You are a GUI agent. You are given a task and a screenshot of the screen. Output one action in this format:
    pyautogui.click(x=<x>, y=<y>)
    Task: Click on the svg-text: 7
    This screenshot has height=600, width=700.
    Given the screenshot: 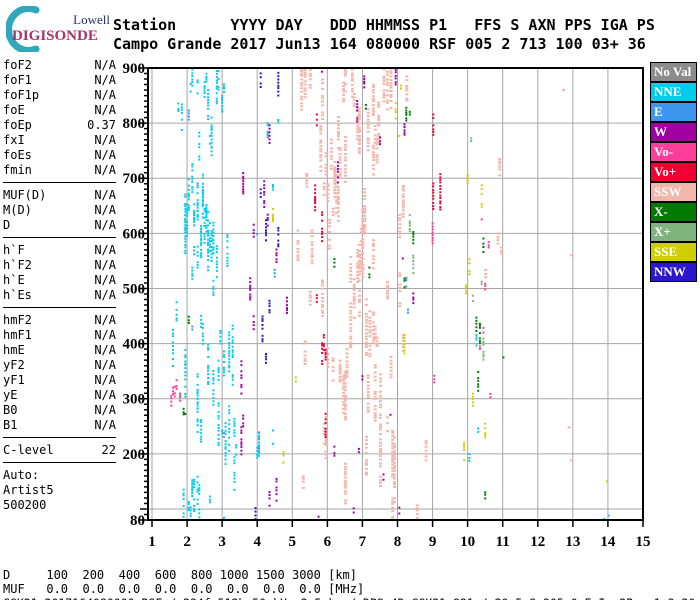 What is the action you would take?
    pyautogui.click(x=363, y=542)
    